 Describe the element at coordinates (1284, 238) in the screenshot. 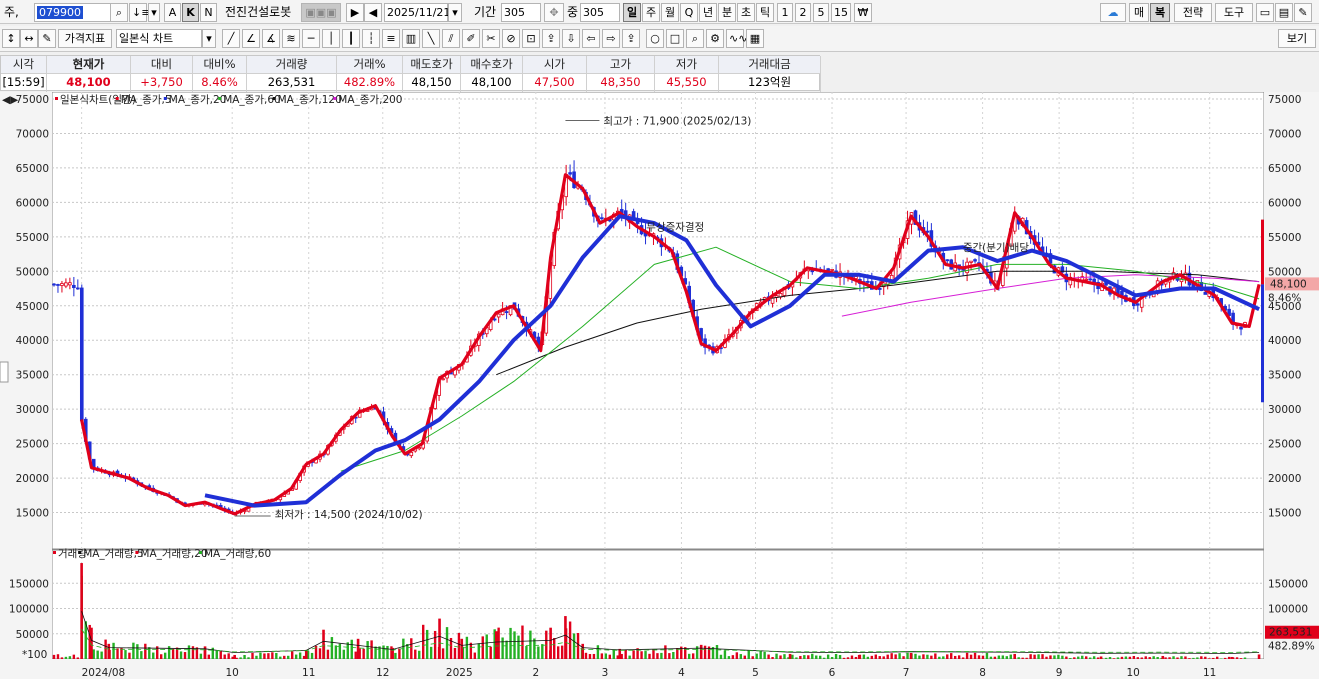

I see `y-tick-label-right: 55000` at that location.